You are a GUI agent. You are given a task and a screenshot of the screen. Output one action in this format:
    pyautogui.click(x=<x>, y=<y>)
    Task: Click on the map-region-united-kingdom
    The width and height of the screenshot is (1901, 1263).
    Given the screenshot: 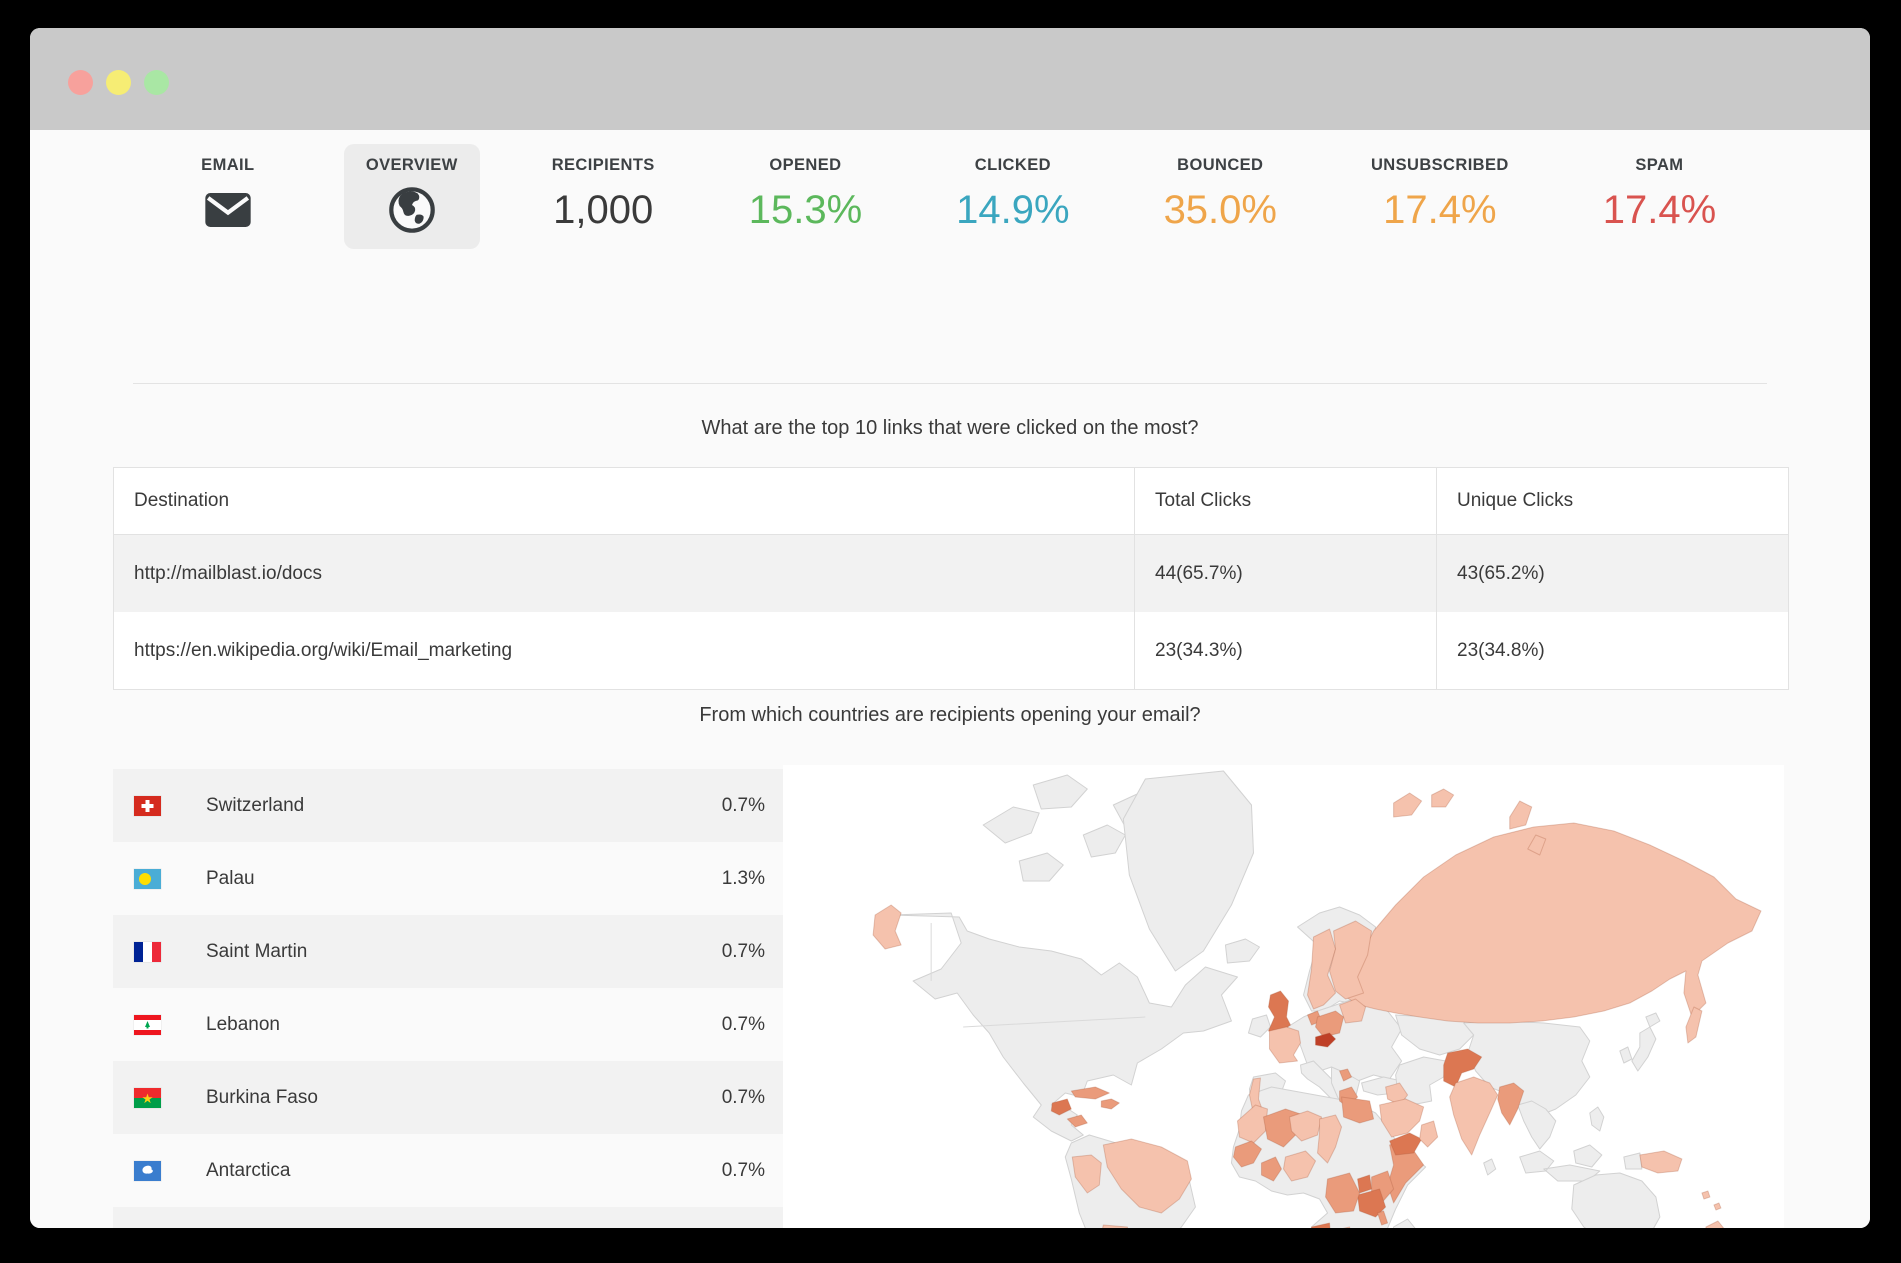 What is the action you would take?
    pyautogui.click(x=1279, y=1012)
    